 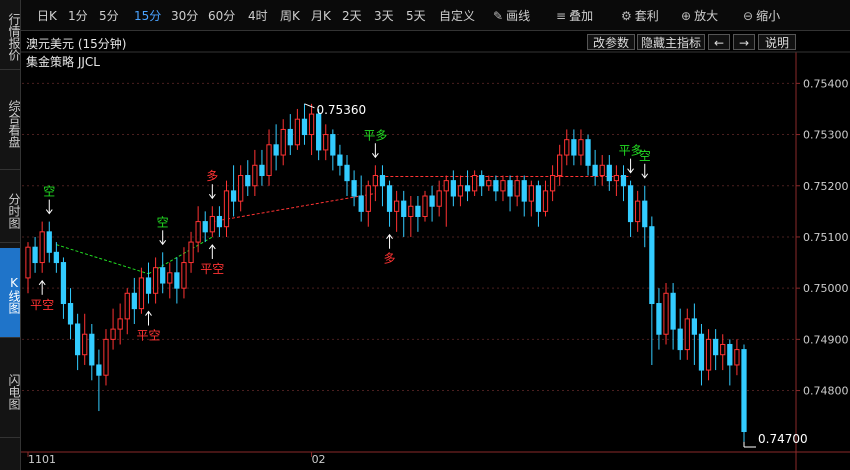 I want to click on period-3: 15分, so click(x=147, y=15).